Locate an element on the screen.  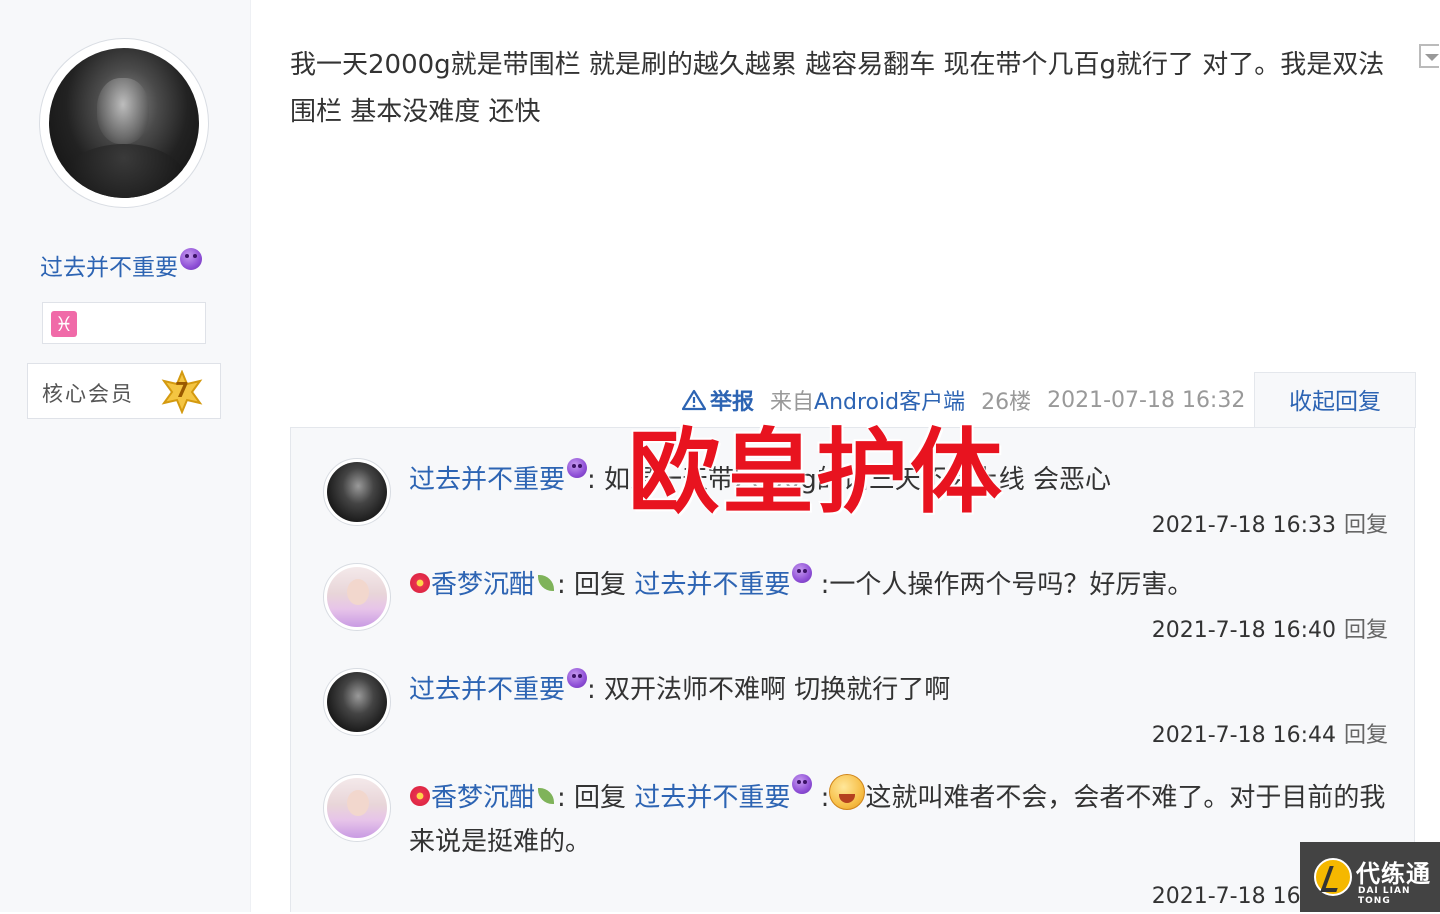
level-star-icon: 7 is located at coordinates (182, 392).